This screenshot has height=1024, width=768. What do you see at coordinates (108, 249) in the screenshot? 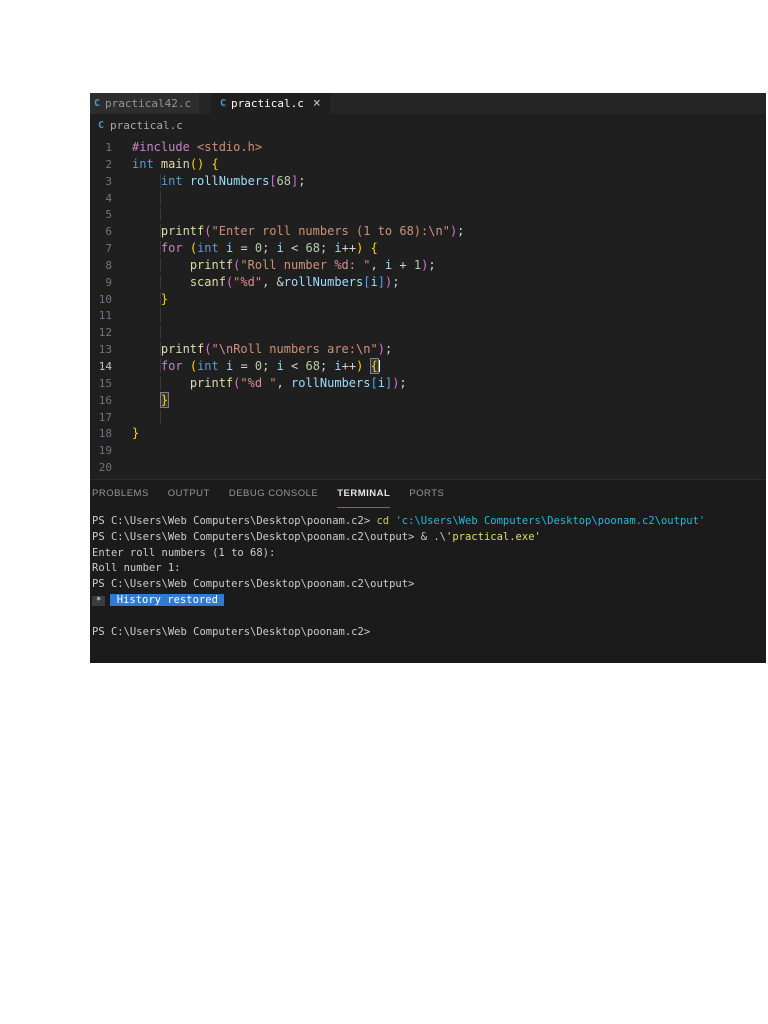
I see `line-number: 7` at bounding box center [108, 249].